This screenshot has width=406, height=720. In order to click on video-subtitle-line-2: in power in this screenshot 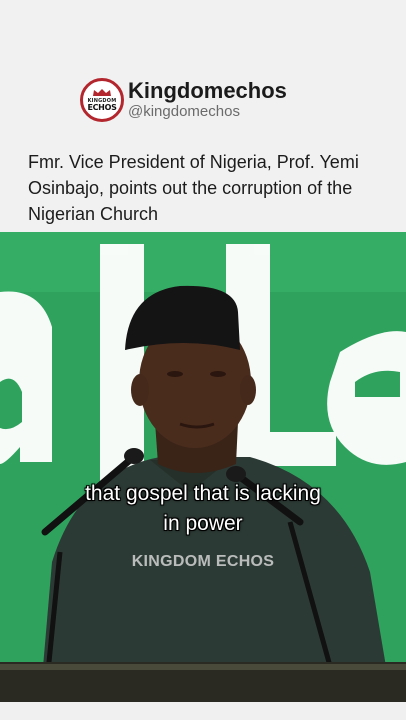, I will do `click(203, 523)`.